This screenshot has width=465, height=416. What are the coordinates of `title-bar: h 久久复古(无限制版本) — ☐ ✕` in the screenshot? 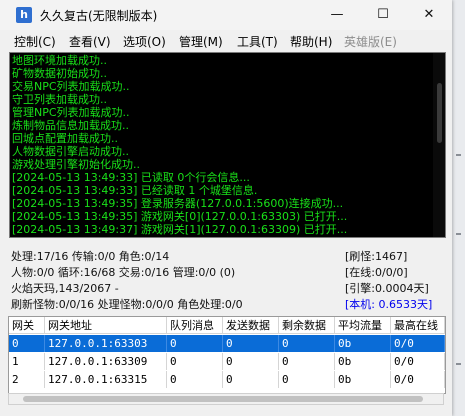 It's located at (226, 15).